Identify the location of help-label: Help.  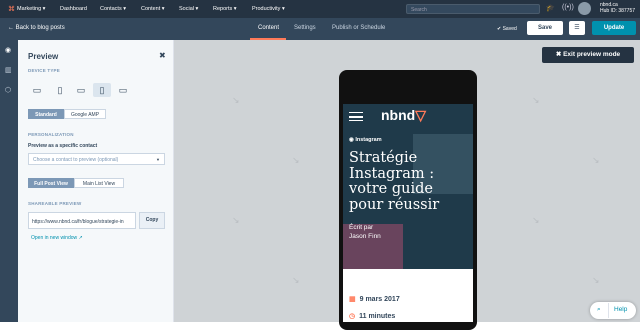
(621, 309).